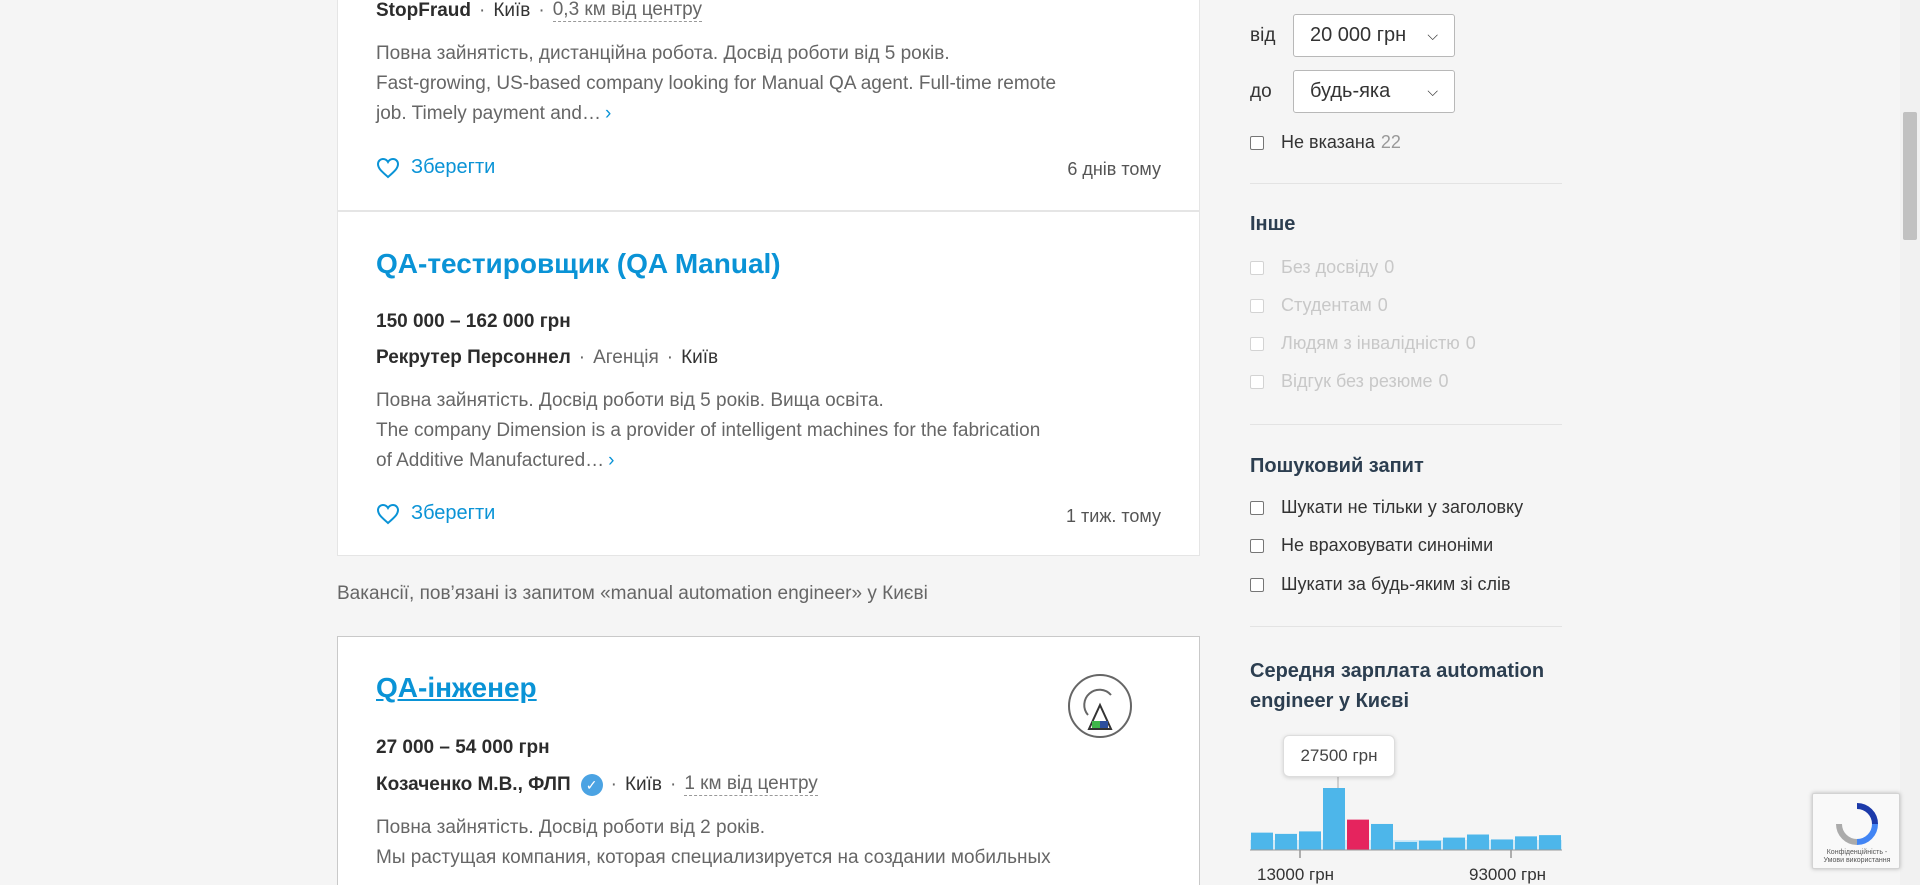 The width and height of the screenshot is (1920, 885). What do you see at coordinates (626, 357) in the screenshot?
I see `company-type: Агенція` at bounding box center [626, 357].